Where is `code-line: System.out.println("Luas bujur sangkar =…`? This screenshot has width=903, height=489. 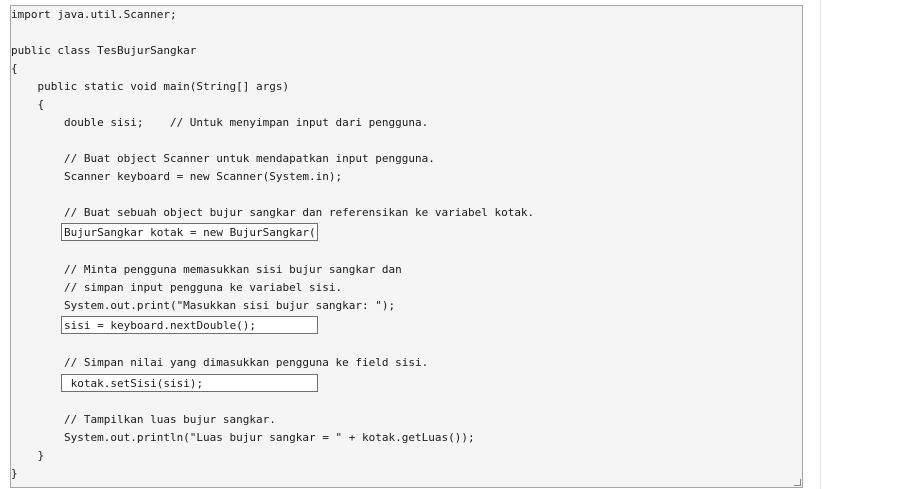 code-line: System.out.println("Luas bujur sangkar =… is located at coordinates (243, 437).